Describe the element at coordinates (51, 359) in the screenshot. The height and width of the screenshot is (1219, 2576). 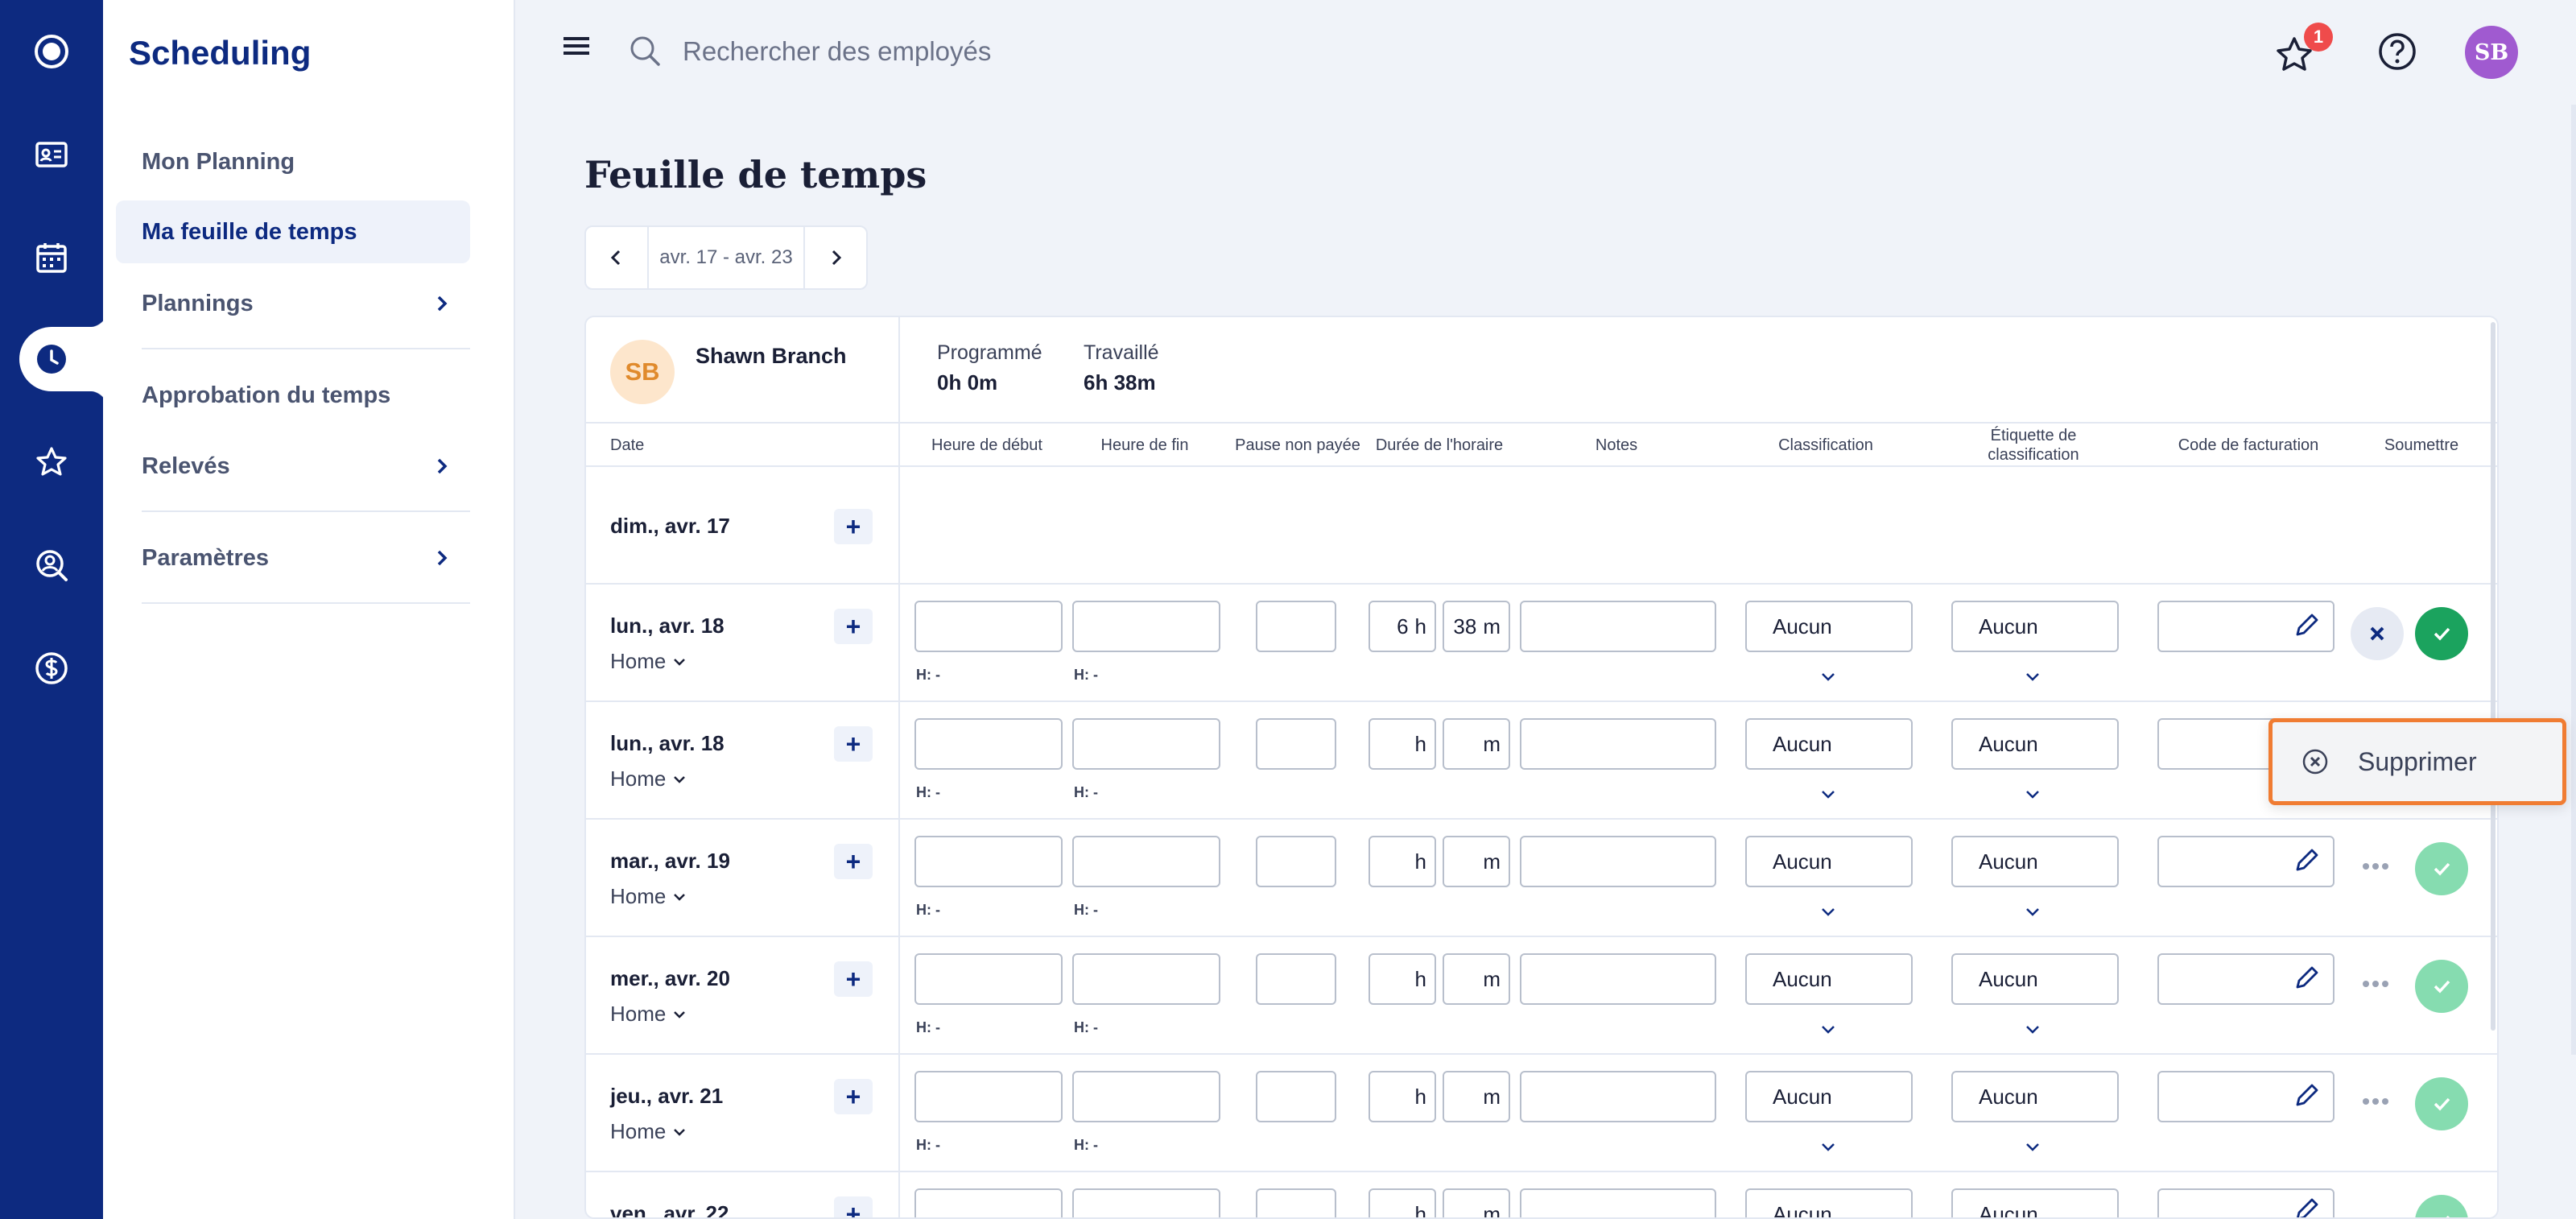
I see `clock-icon` at that location.